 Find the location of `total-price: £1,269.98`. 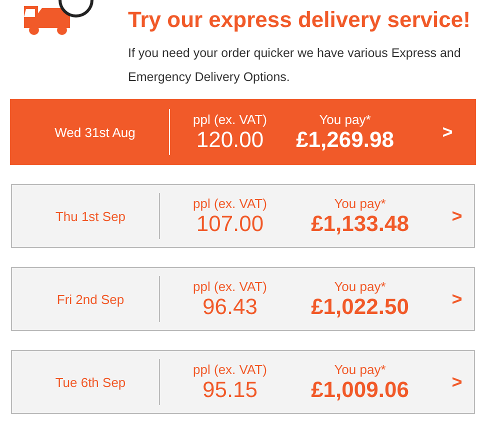

total-price: £1,269.98 is located at coordinates (345, 139).